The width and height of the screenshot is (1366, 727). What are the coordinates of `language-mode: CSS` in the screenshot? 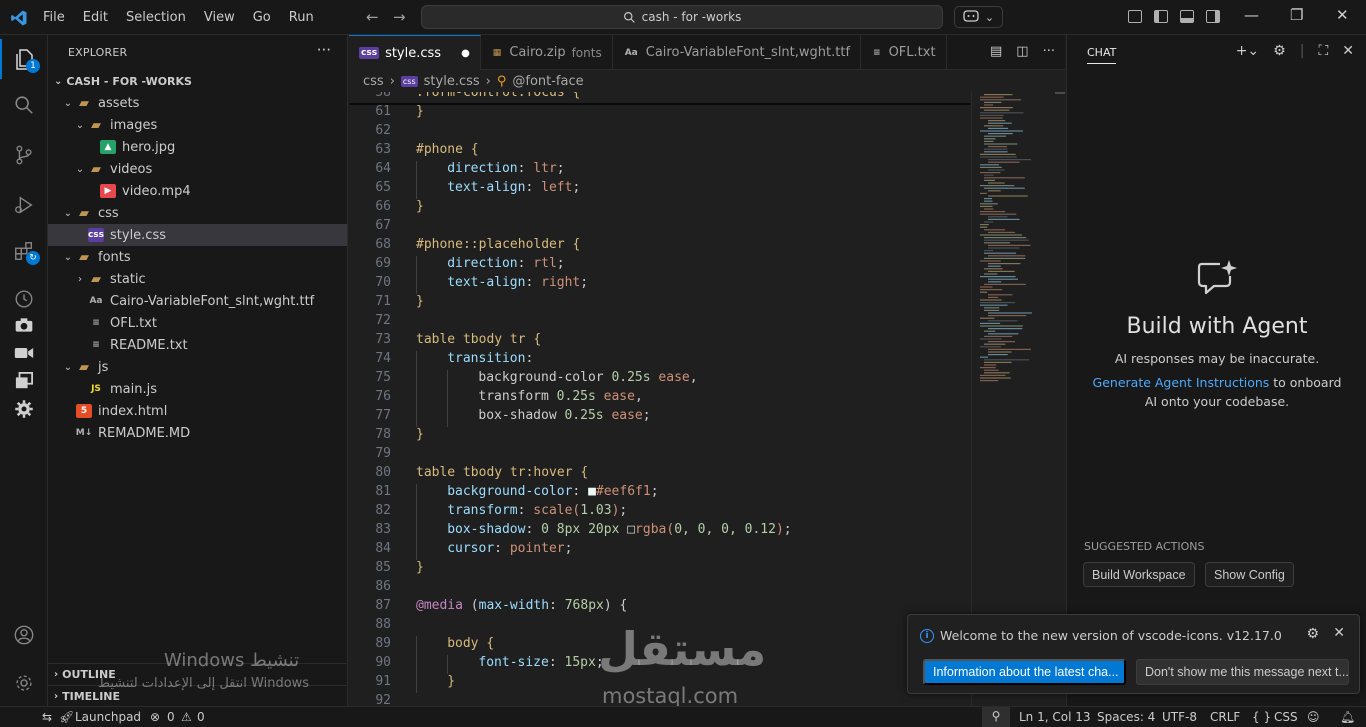 It's located at (1286, 717).